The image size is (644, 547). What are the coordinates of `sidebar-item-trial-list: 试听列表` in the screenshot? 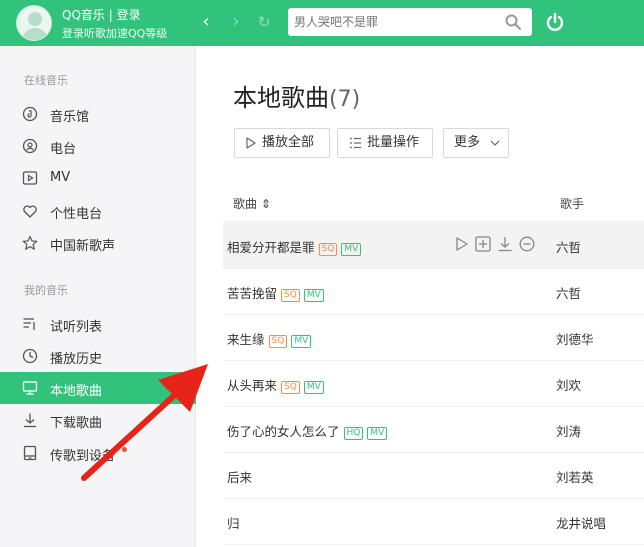 It's located at (98, 324).